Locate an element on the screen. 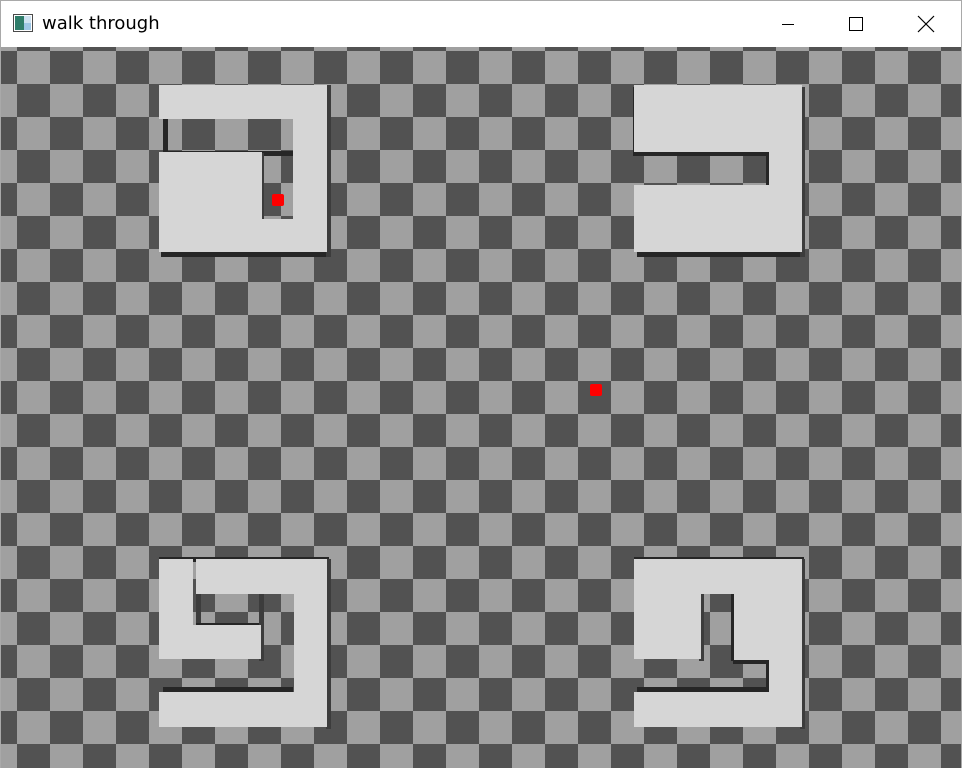 The width and height of the screenshot is (962, 768). target-marker is located at coordinates (278, 200).